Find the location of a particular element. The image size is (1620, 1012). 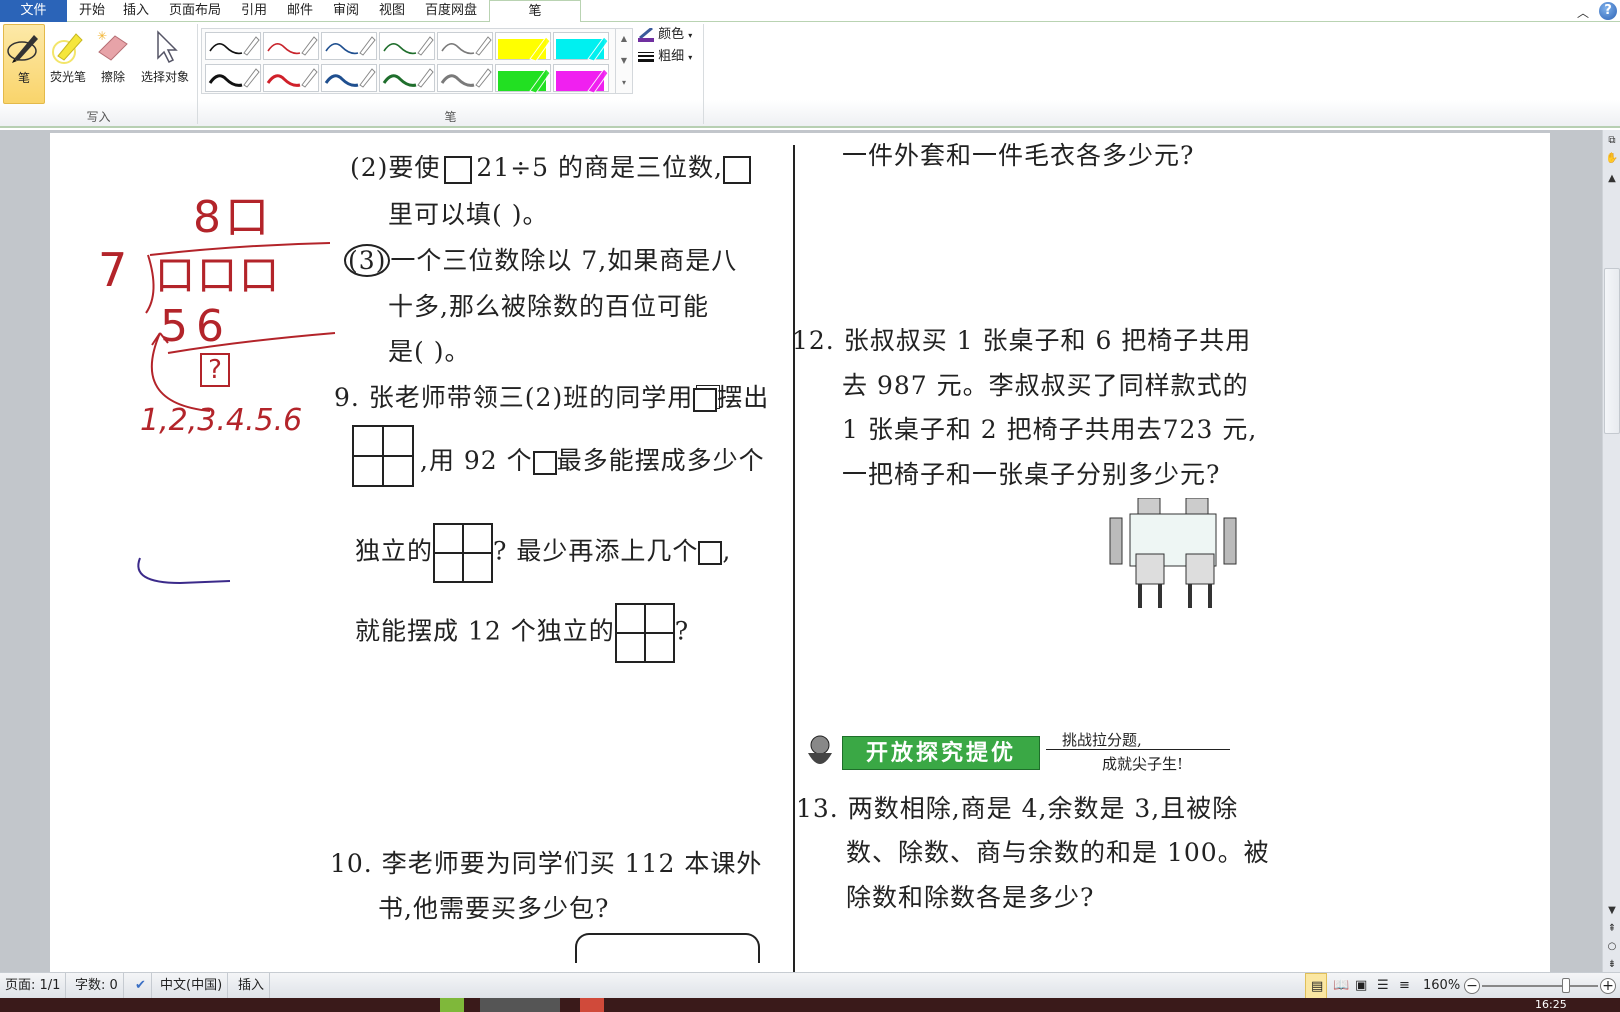

tab-references: 引用 is located at coordinates (254, 11).